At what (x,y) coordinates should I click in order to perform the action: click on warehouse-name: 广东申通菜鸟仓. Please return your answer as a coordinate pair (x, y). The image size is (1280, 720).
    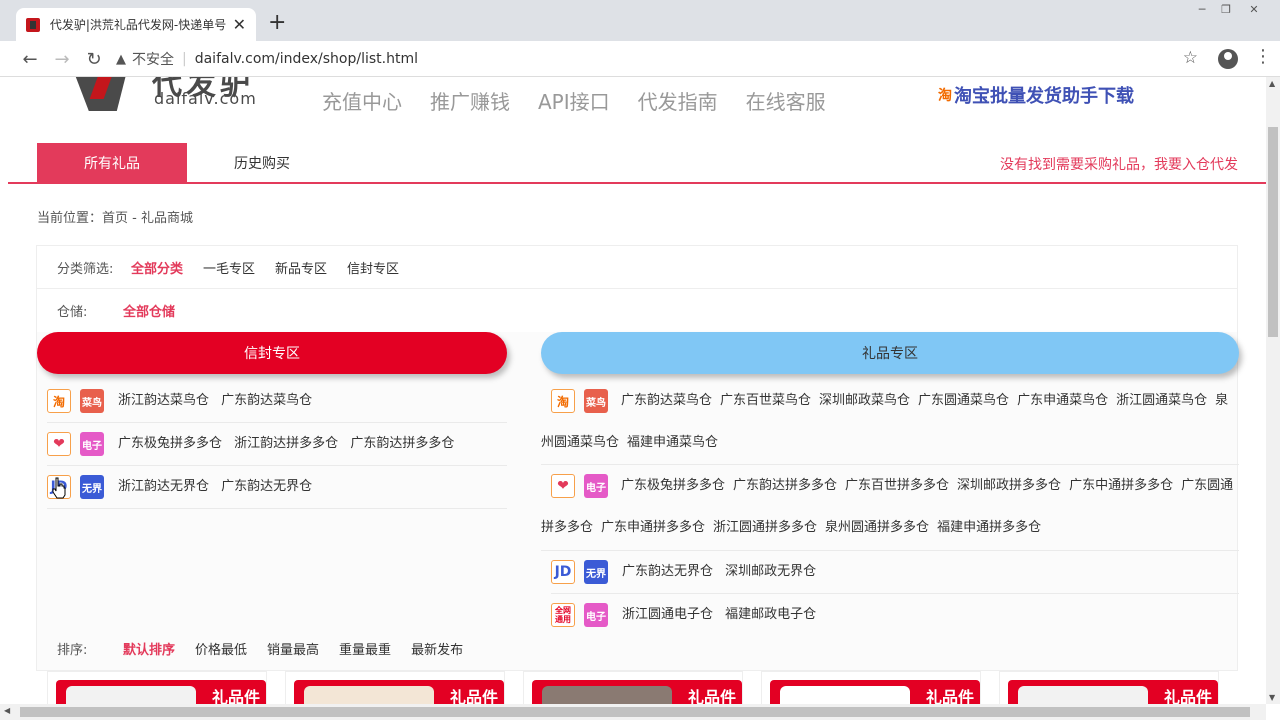
    Looking at the image, I should click on (1062, 400).